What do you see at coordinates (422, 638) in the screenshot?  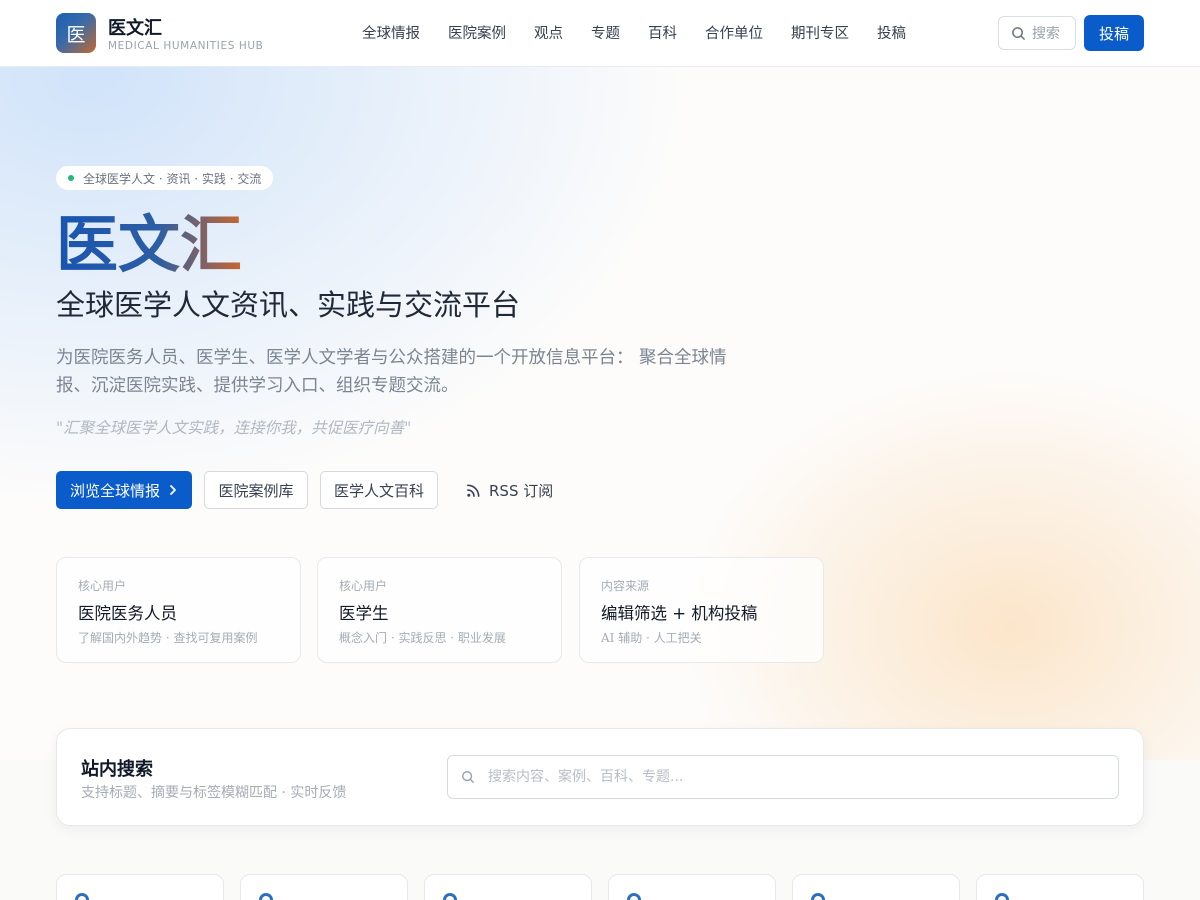 I see `stat-description: 概念入门 · 实践反思 · 职业发展` at bounding box center [422, 638].